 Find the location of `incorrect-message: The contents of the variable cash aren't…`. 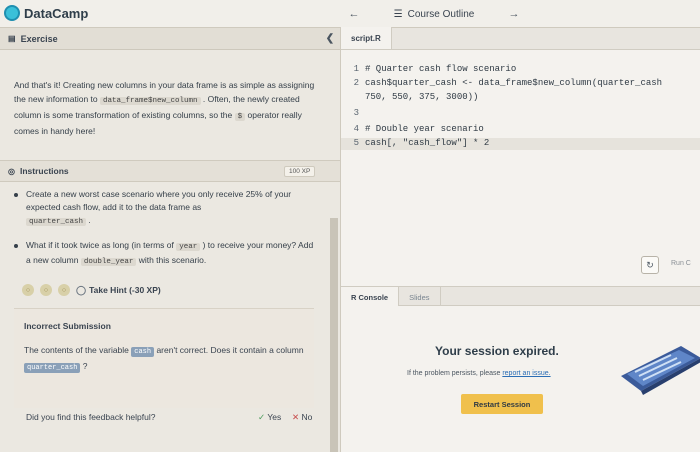

incorrect-message: The contents of the variable cash aren't… is located at coordinates (164, 359).